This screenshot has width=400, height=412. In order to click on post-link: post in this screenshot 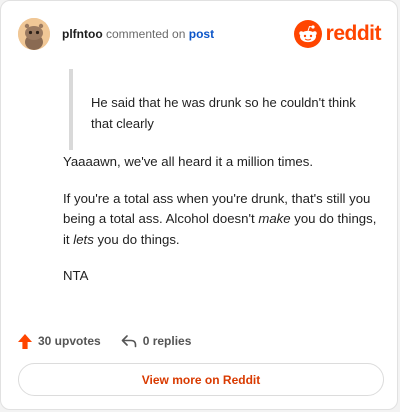, I will do `click(201, 34)`.